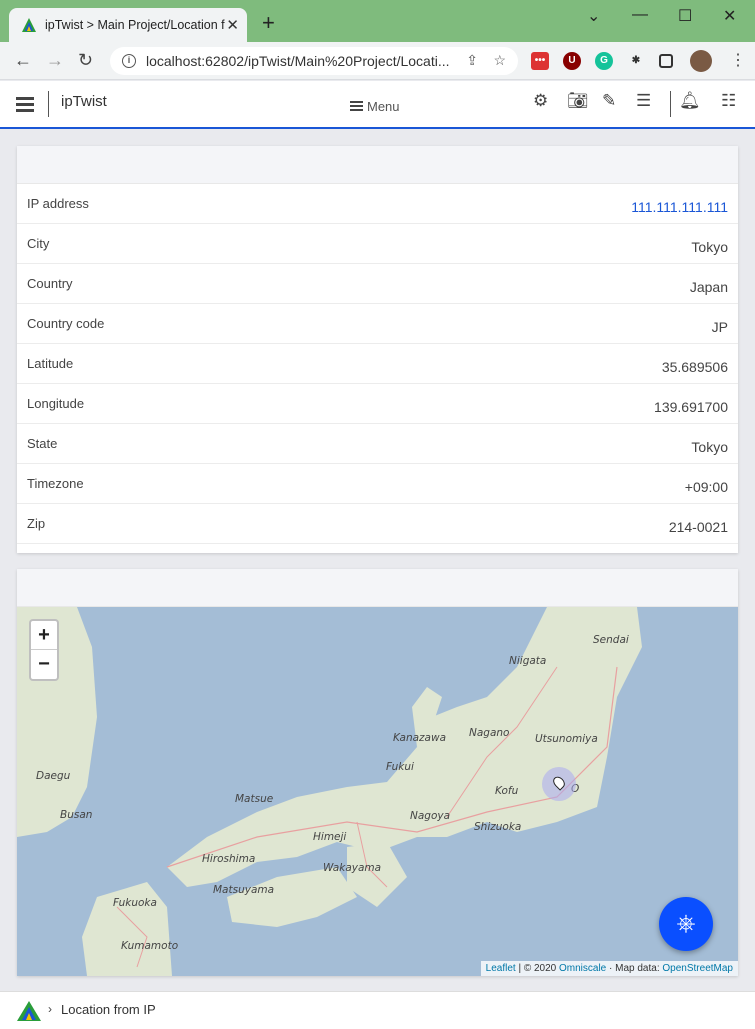  What do you see at coordinates (728, 101) in the screenshot?
I see `filter-sliders-icon: ☷` at bounding box center [728, 101].